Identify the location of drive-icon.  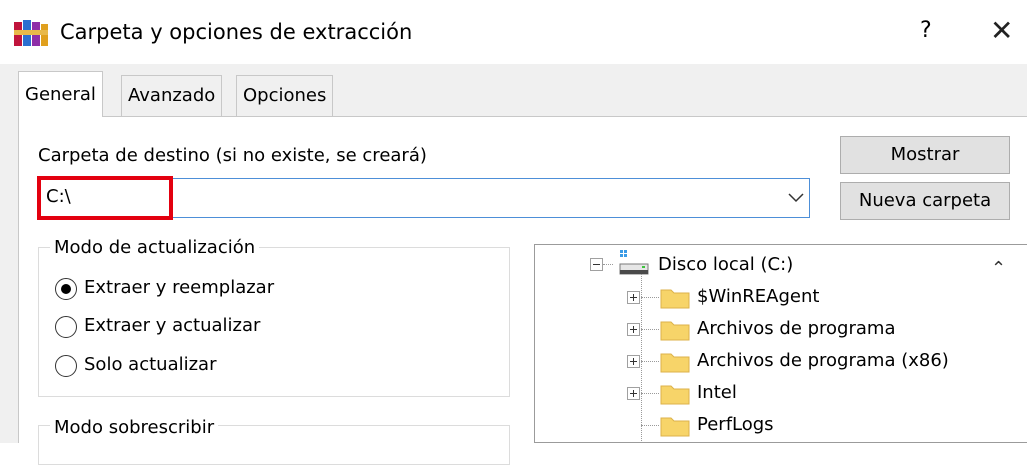
(634, 262).